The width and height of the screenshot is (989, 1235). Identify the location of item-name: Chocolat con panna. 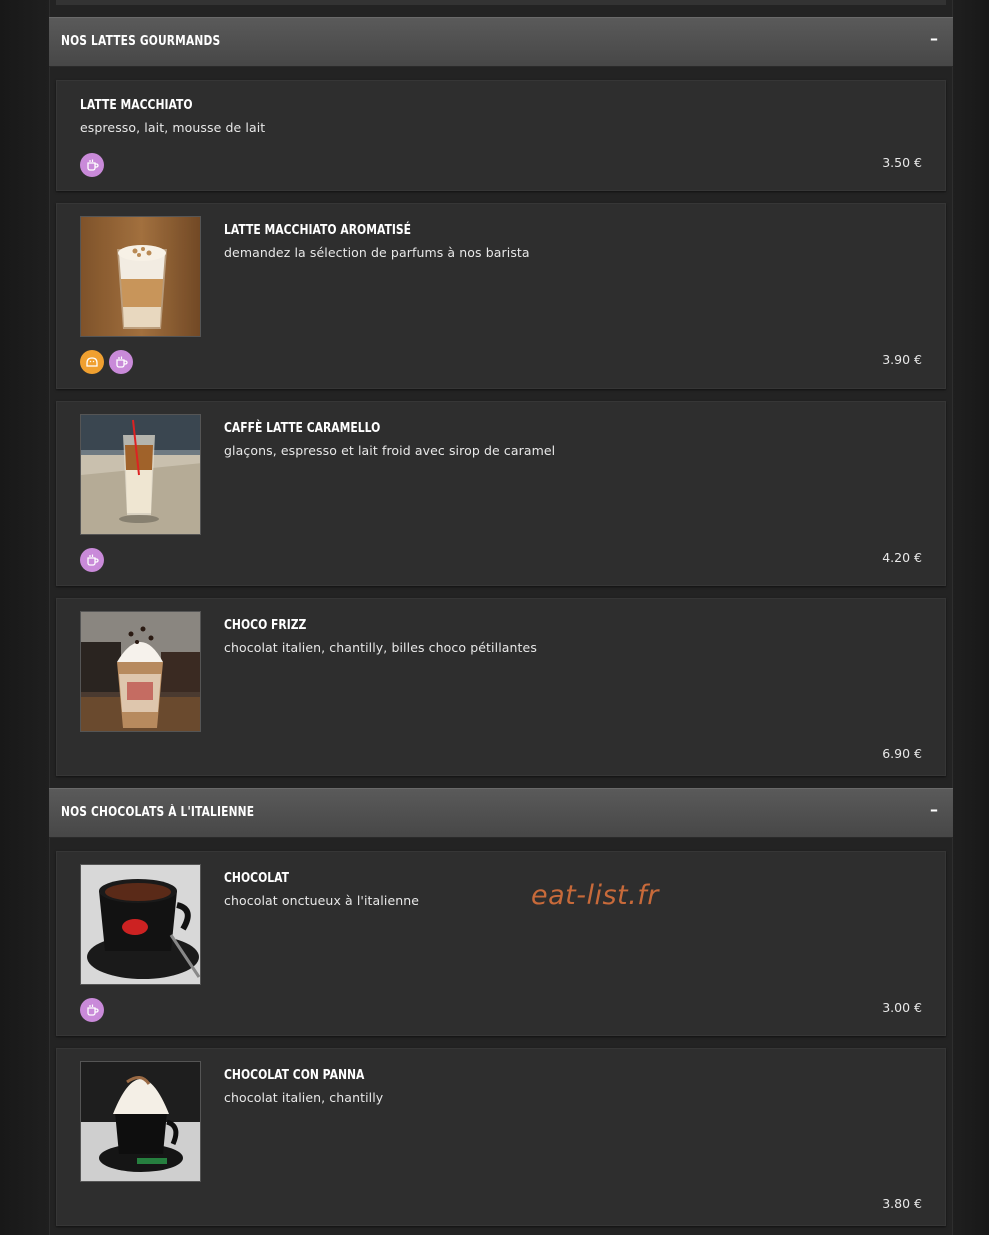
(294, 1075).